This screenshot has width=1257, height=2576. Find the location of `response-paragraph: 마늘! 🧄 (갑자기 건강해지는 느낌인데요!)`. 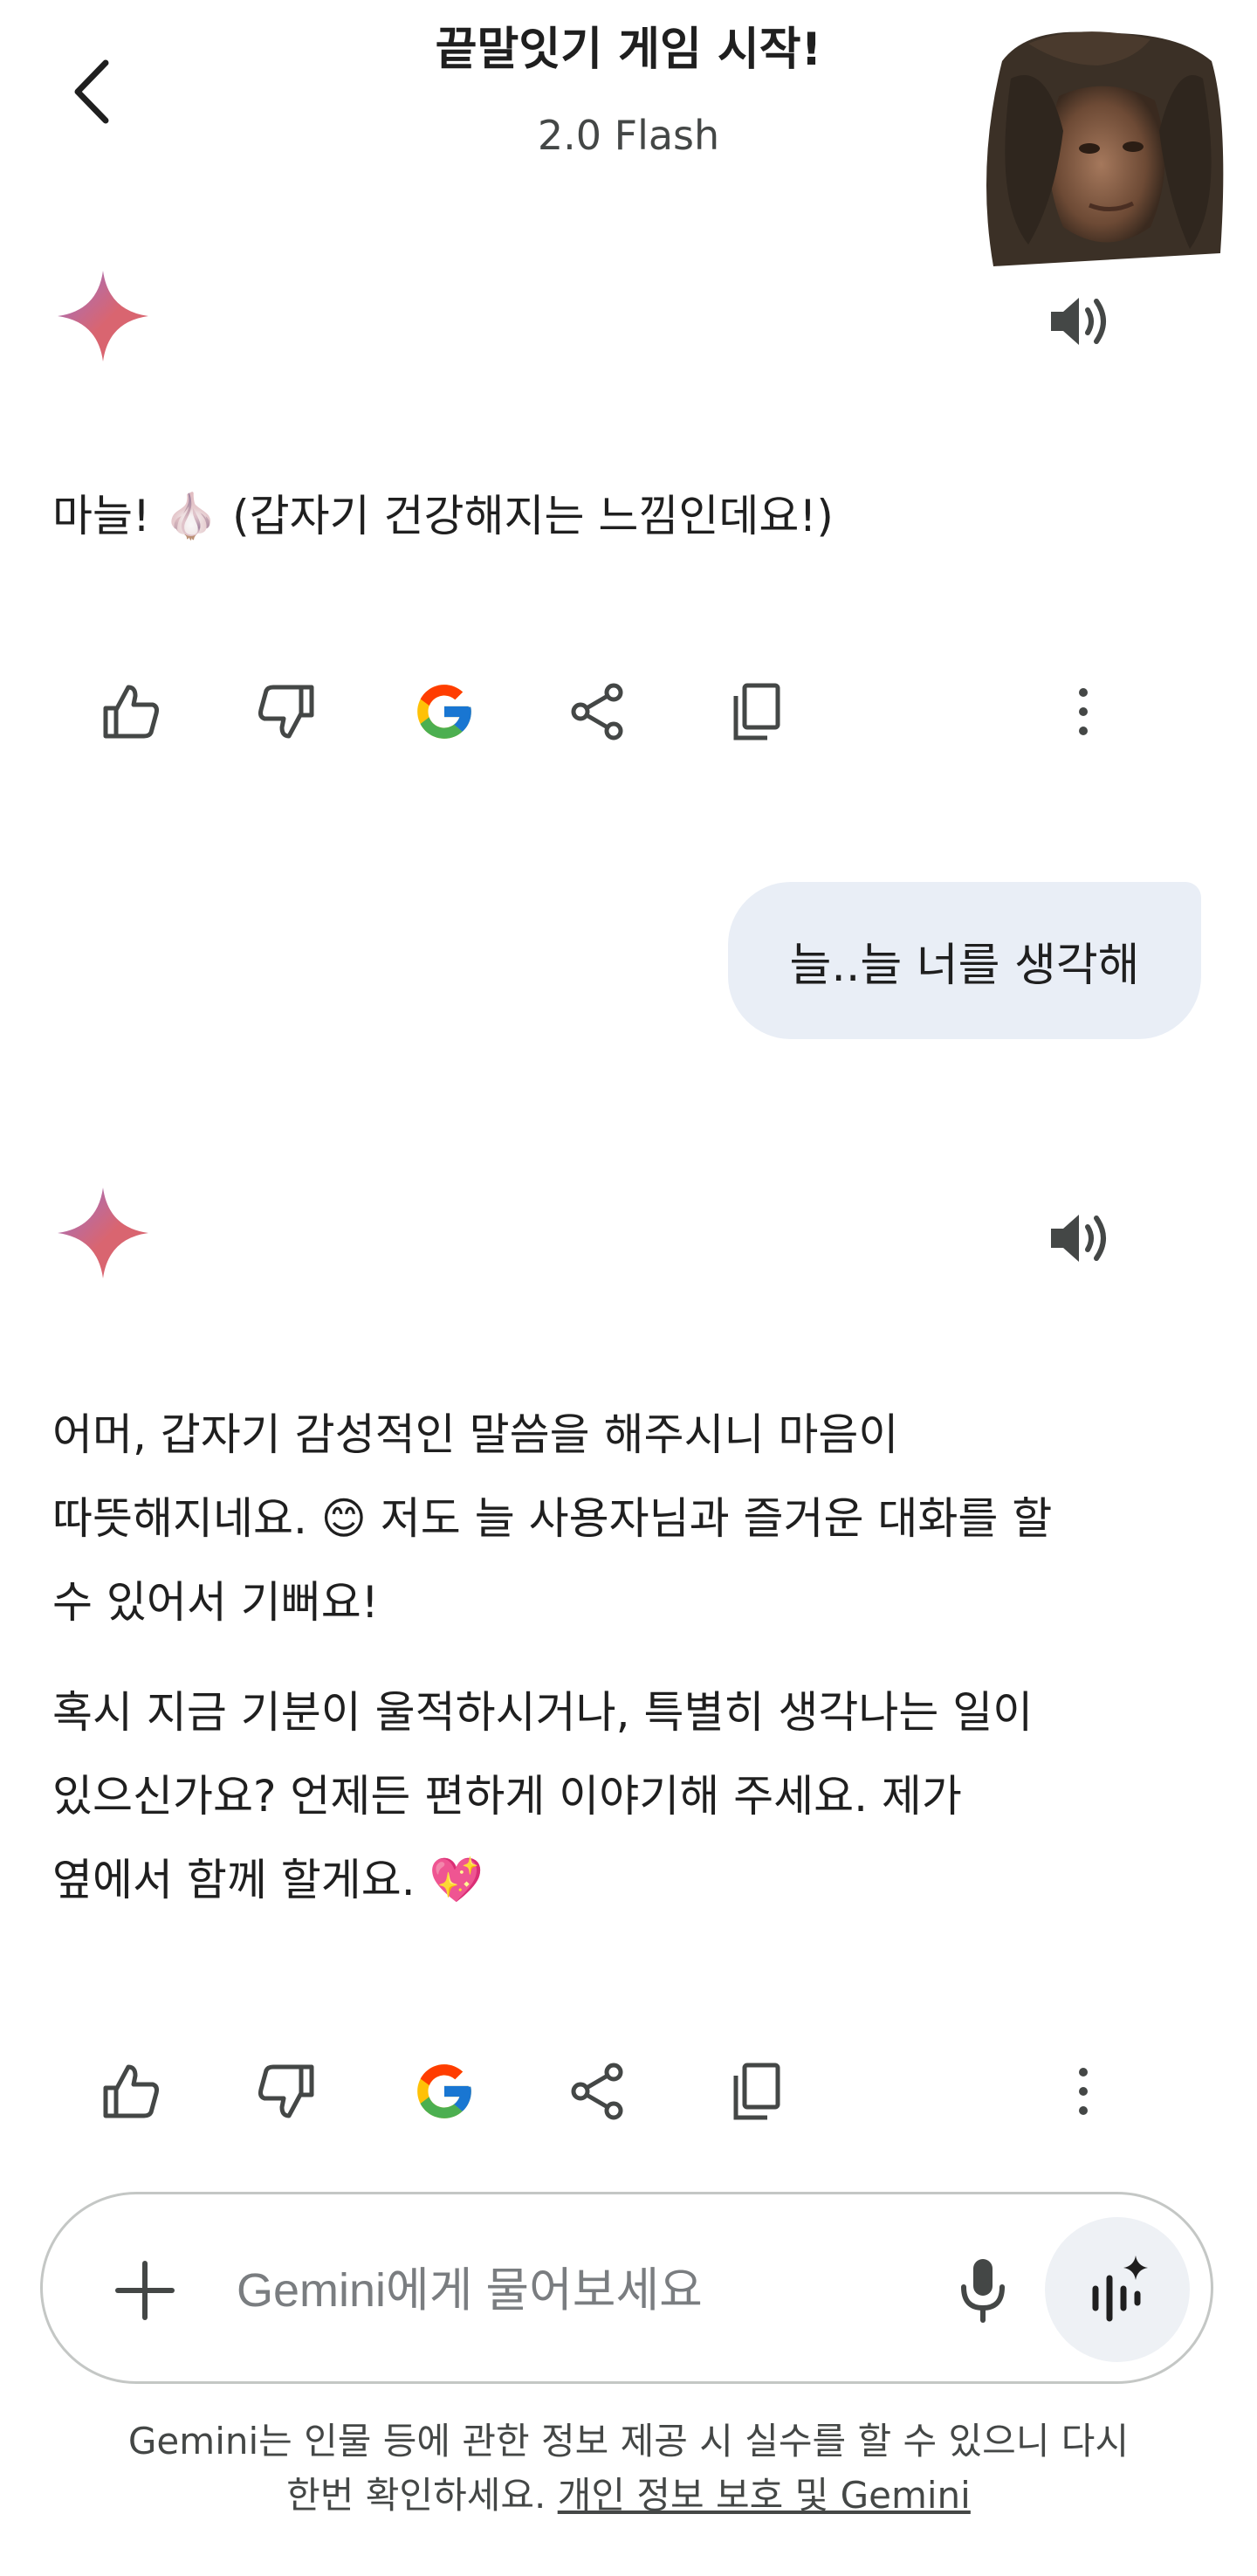

response-paragraph: 마늘! 🧄 (갑자기 건강해지는 느낌인데요!) is located at coordinates (443, 516).